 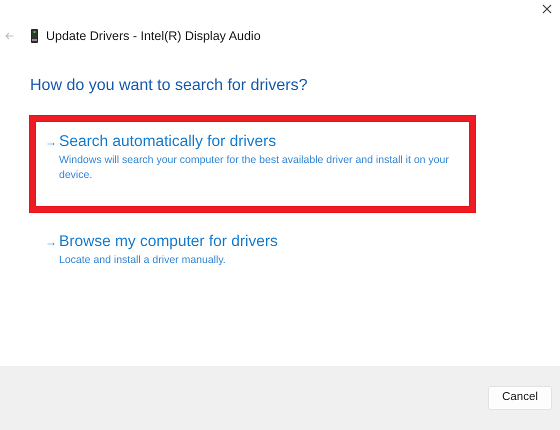 I want to click on close-icon, so click(x=547, y=9).